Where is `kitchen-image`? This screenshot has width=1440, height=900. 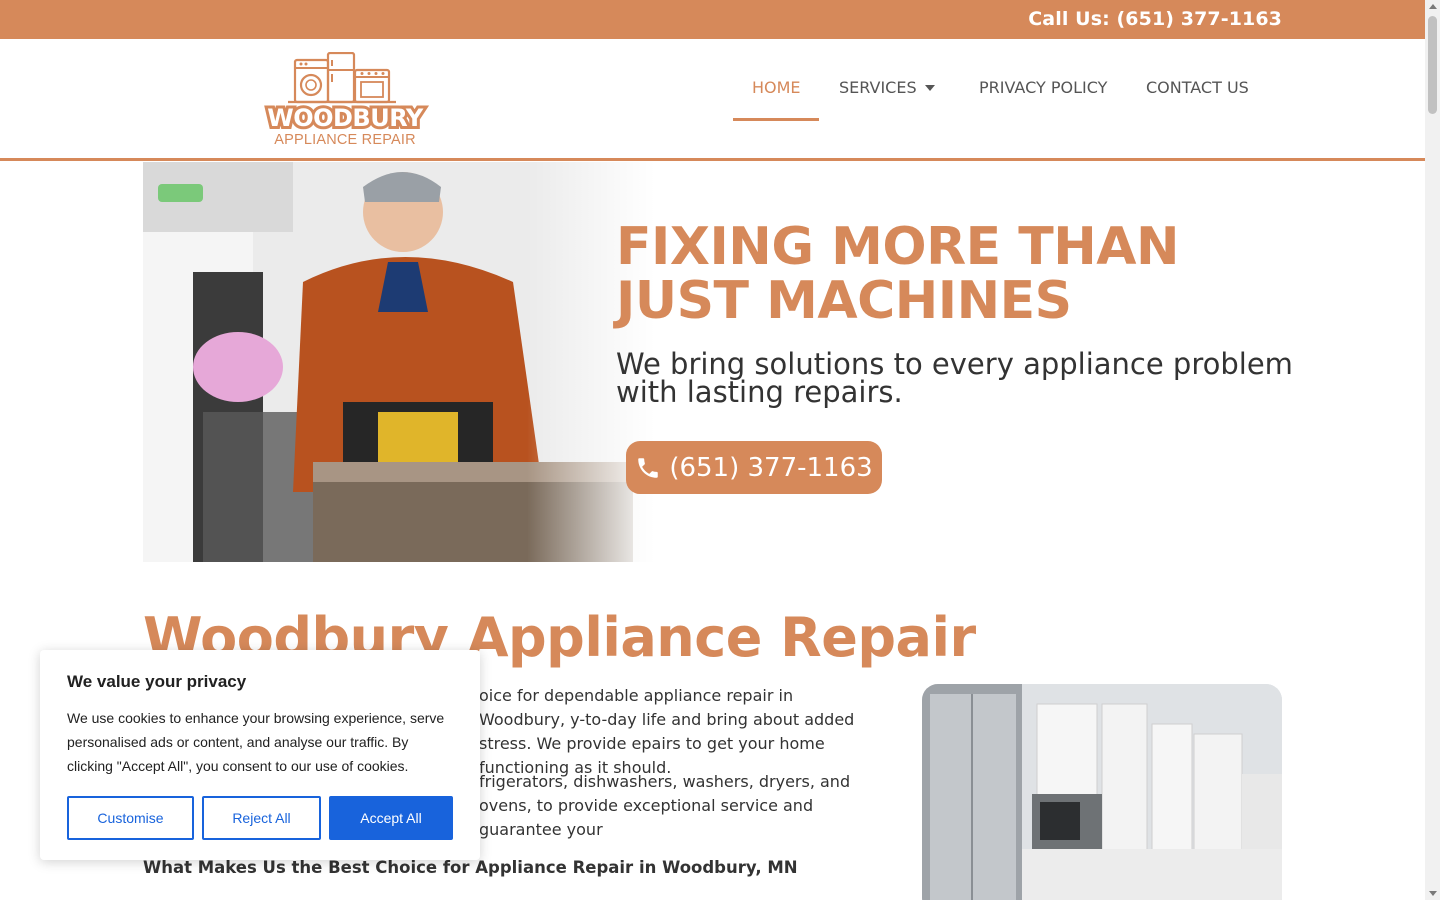 kitchen-image is located at coordinates (1102, 792).